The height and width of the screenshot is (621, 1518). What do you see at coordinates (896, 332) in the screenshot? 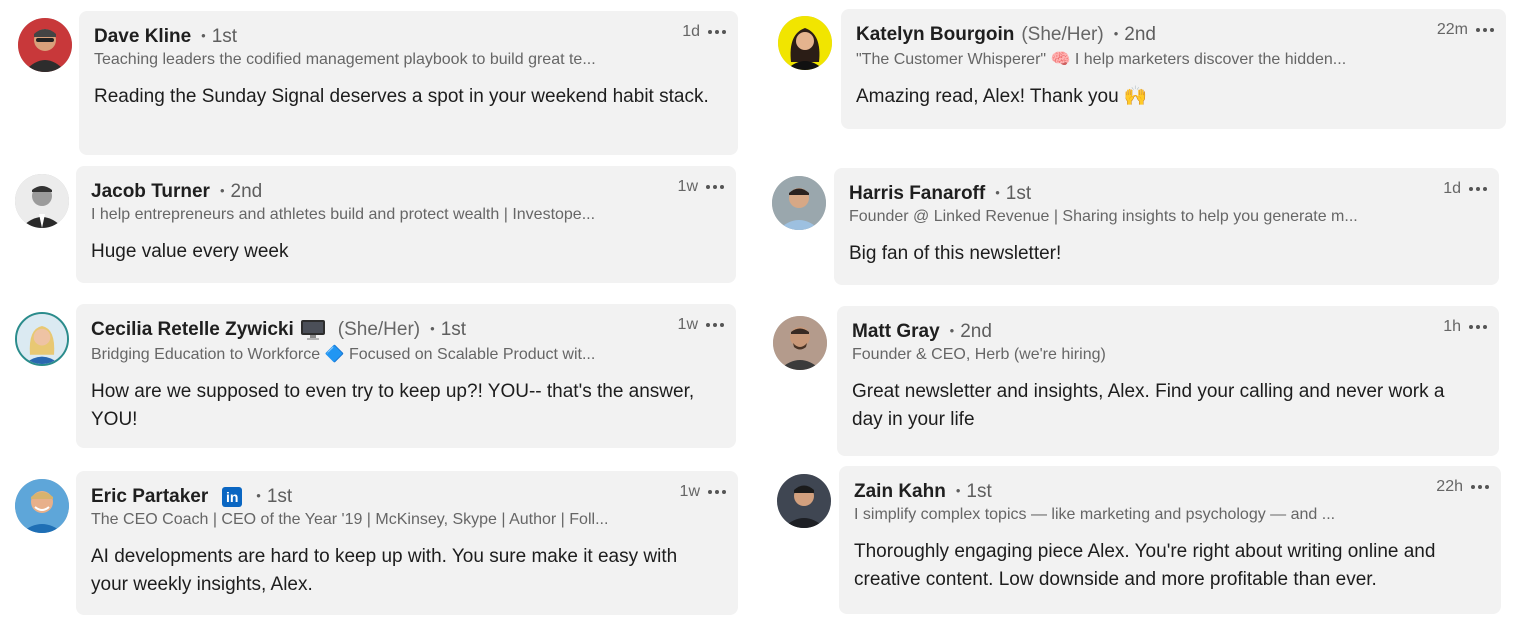
I see `author-name: Matt Gray` at bounding box center [896, 332].